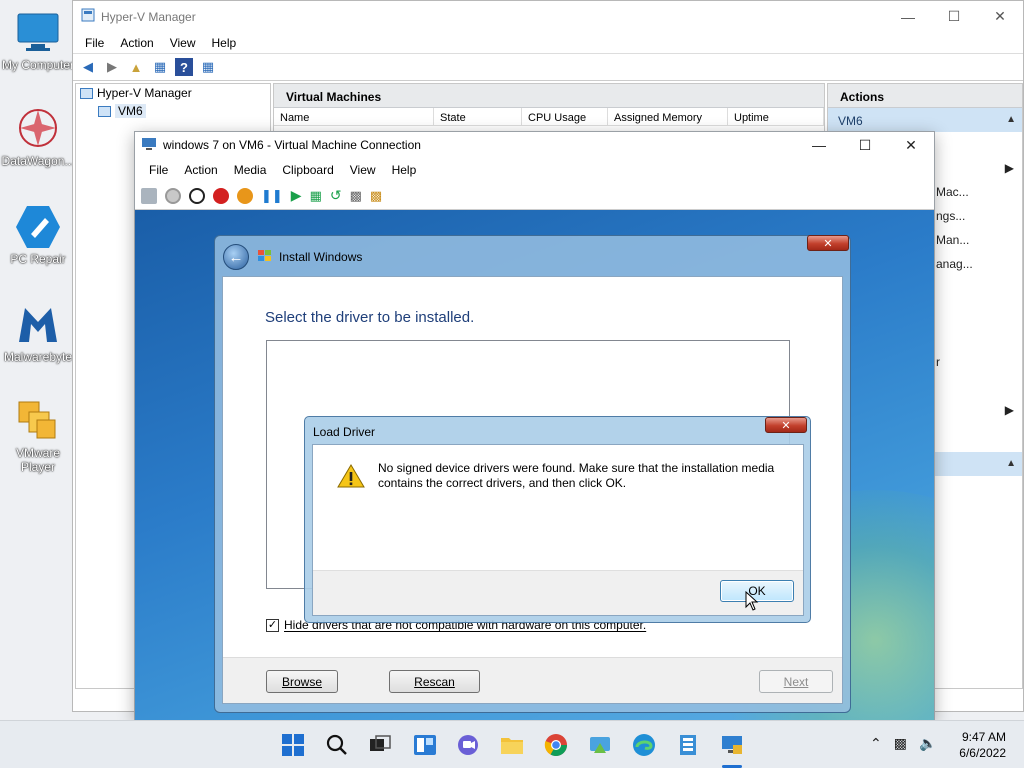 The width and height of the screenshot is (1024, 768). I want to click on rescan-button: Rescan, so click(434, 681).